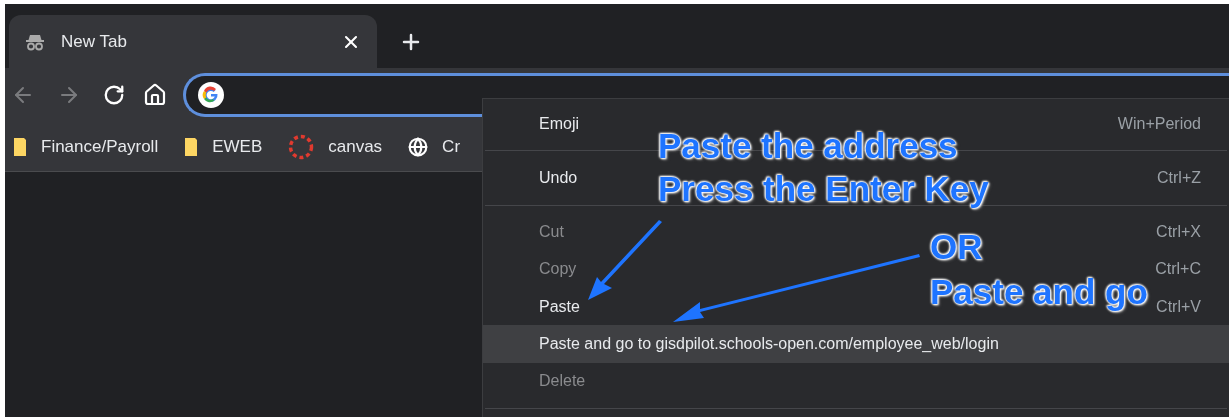 The height and width of the screenshot is (417, 1229). Describe the element at coordinates (193, 41) in the screenshot. I see `browser-tab: New Tab` at that location.